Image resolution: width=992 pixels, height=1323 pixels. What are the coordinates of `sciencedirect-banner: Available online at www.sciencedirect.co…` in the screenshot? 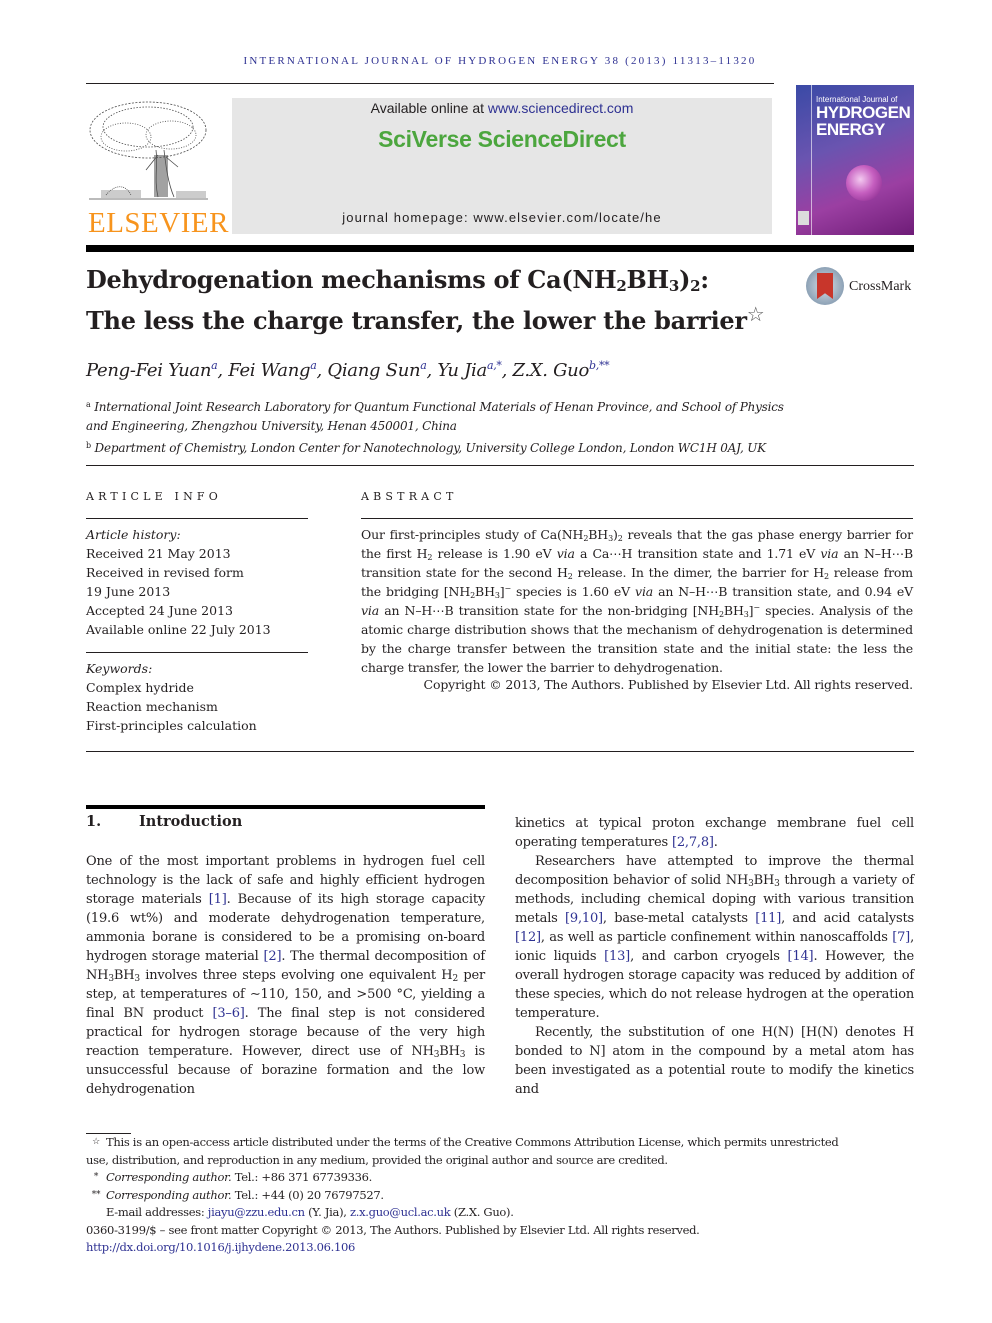 It's located at (502, 166).